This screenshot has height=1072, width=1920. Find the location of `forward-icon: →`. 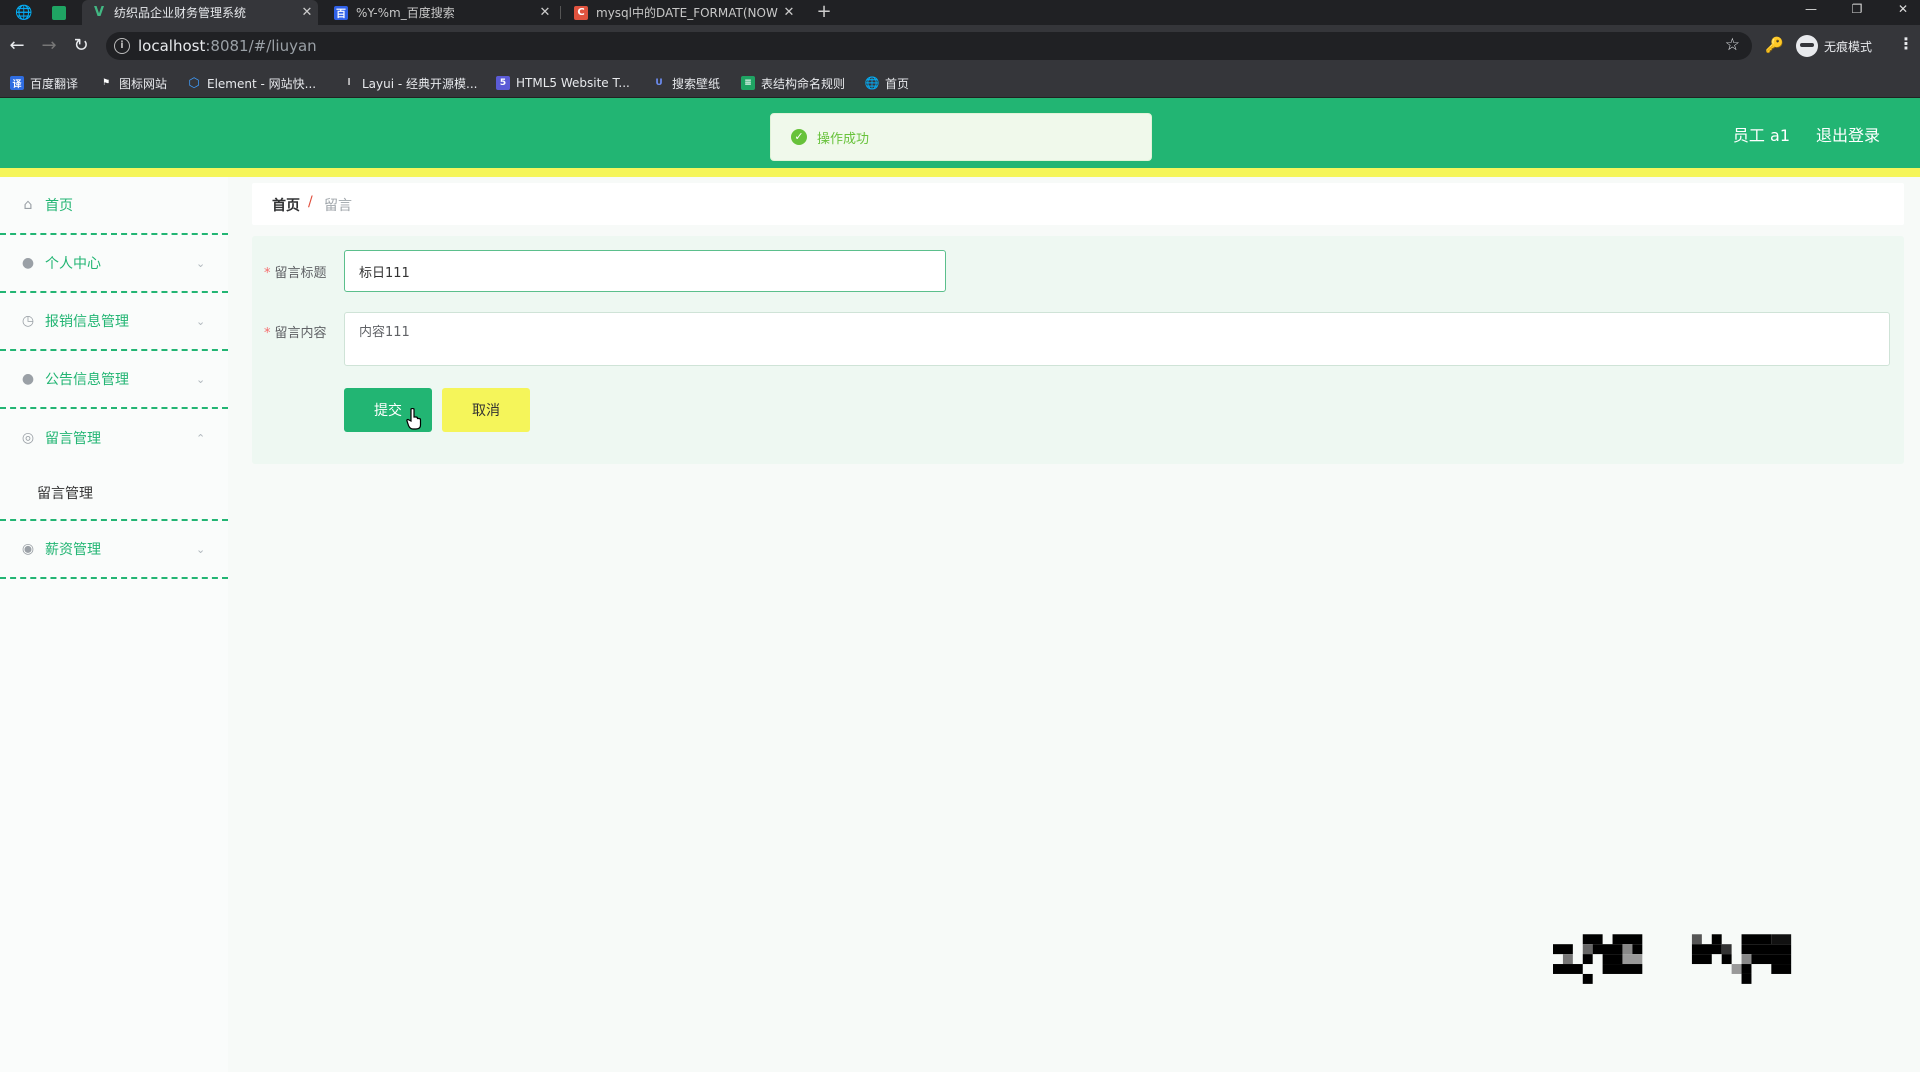

forward-icon: → is located at coordinates (49, 46).